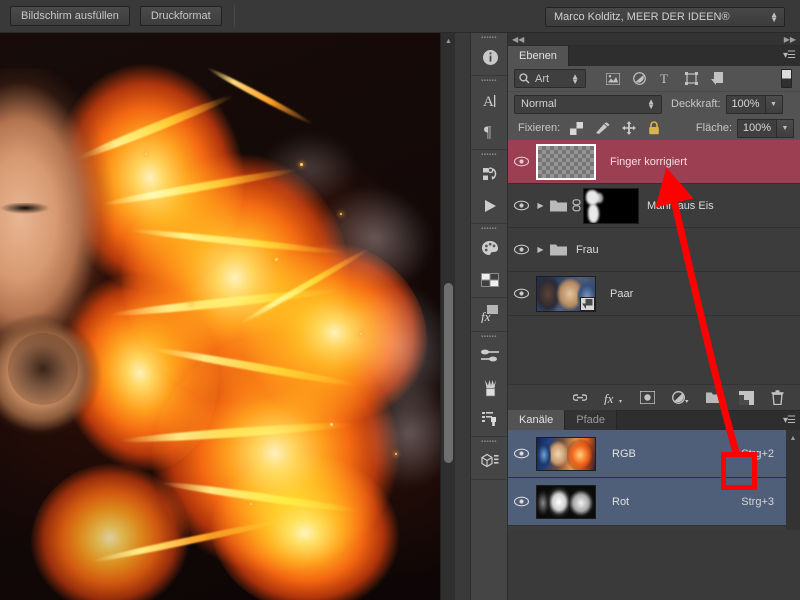 The height and width of the screenshot is (600, 800). Describe the element at coordinates (558, 205) in the screenshot. I see `folder-icon` at that location.